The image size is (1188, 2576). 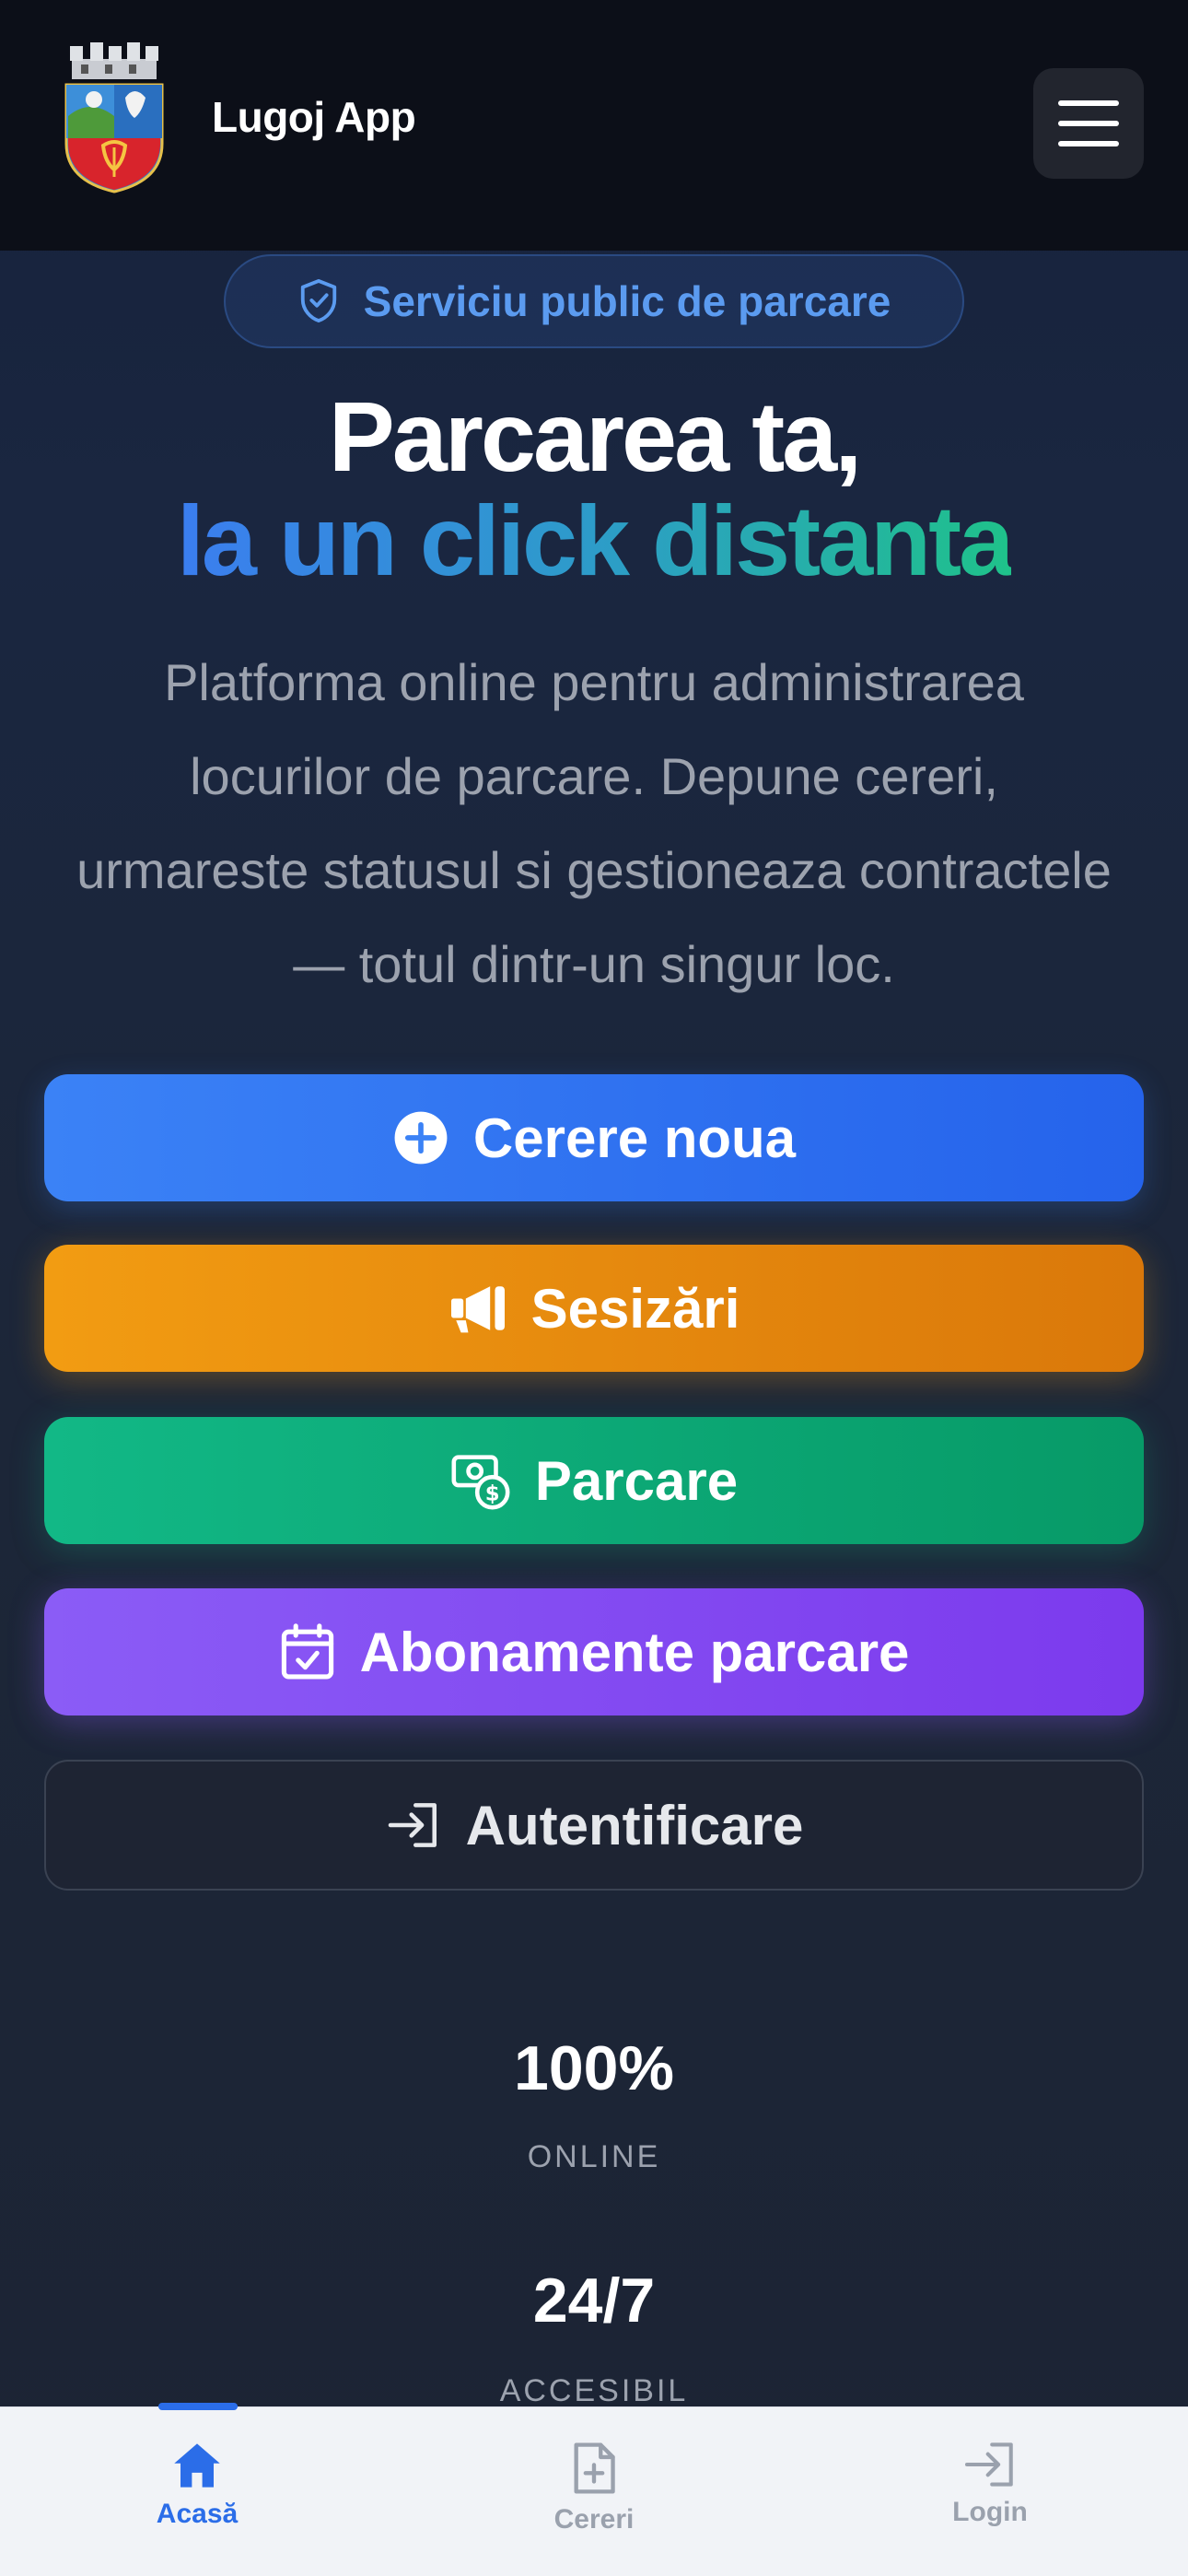 What do you see at coordinates (594, 2068) in the screenshot?
I see `stat-online-value: 100%` at bounding box center [594, 2068].